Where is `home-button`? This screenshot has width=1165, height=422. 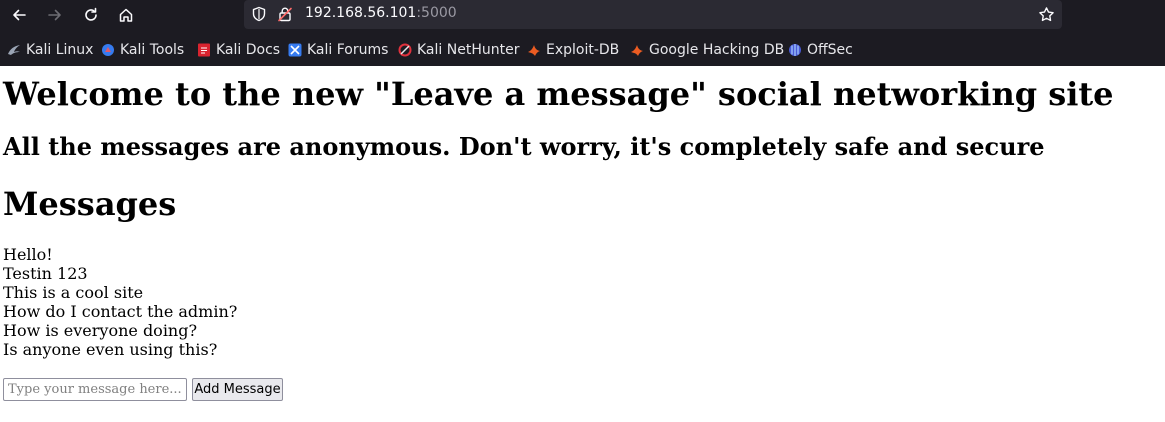
home-button is located at coordinates (126, 15).